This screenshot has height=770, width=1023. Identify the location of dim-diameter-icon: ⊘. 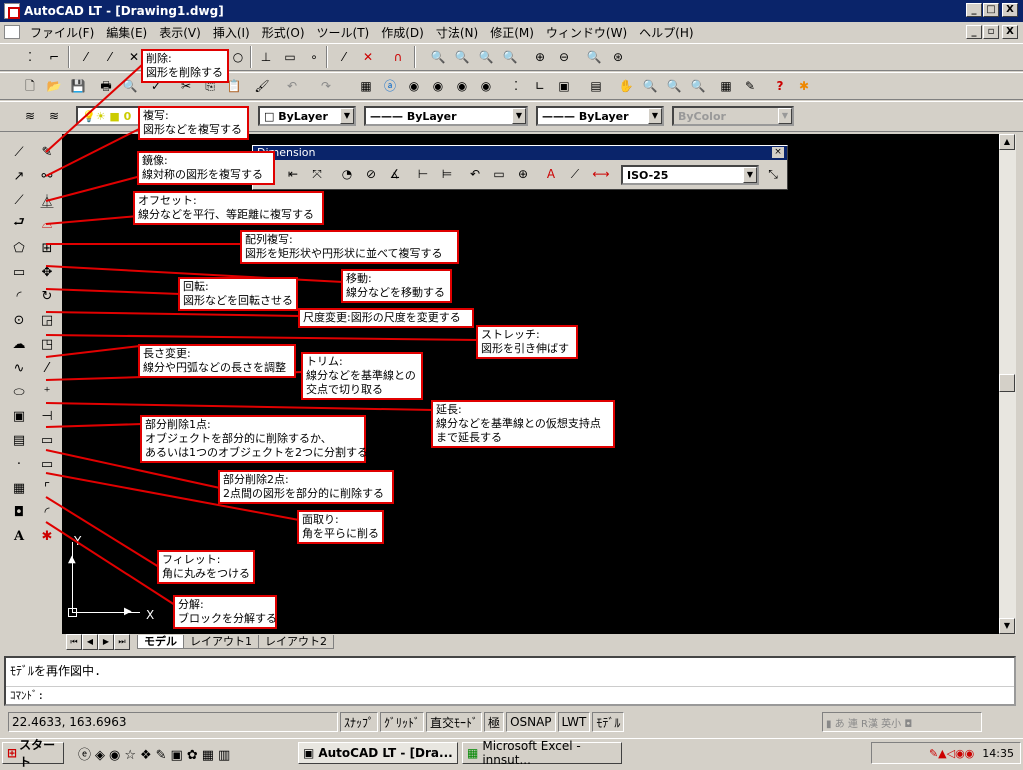
(371, 174).